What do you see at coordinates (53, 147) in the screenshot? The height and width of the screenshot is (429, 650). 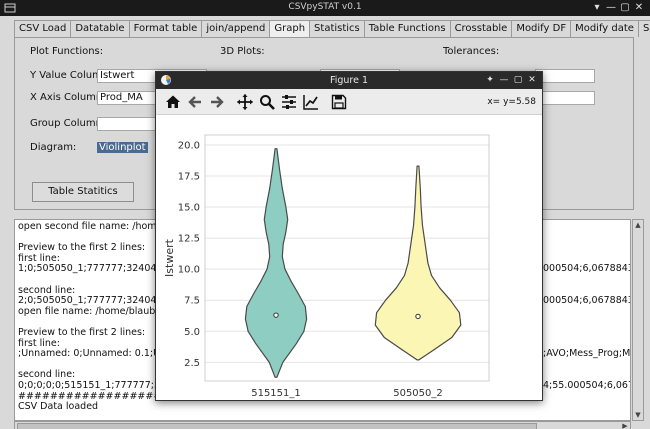 I see `diagram-label: Diagram:` at bounding box center [53, 147].